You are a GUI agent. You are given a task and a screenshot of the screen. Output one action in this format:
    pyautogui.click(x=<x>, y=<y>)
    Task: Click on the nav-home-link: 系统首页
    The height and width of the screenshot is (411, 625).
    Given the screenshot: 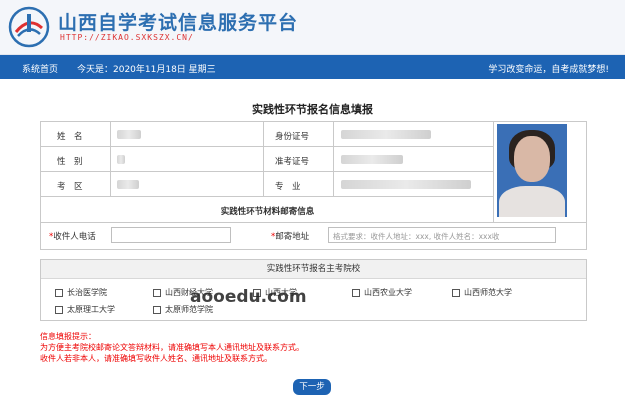 What is the action you would take?
    pyautogui.click(x=40, y=68)
    